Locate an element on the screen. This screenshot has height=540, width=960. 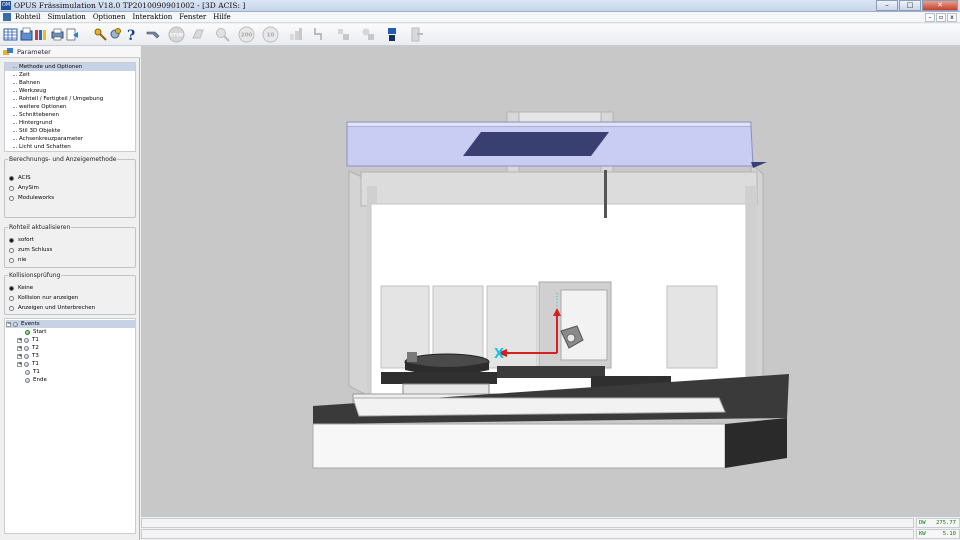
maximize-button: □ is located at coordinates (910, 5).